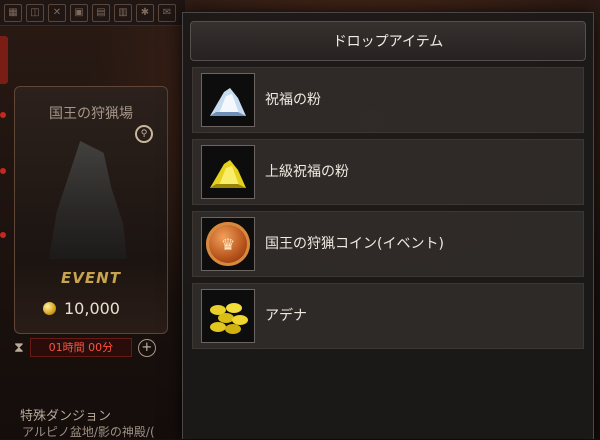 The image size is (600, 440). I want to click on price-value: 10,000, so click(92, 308).